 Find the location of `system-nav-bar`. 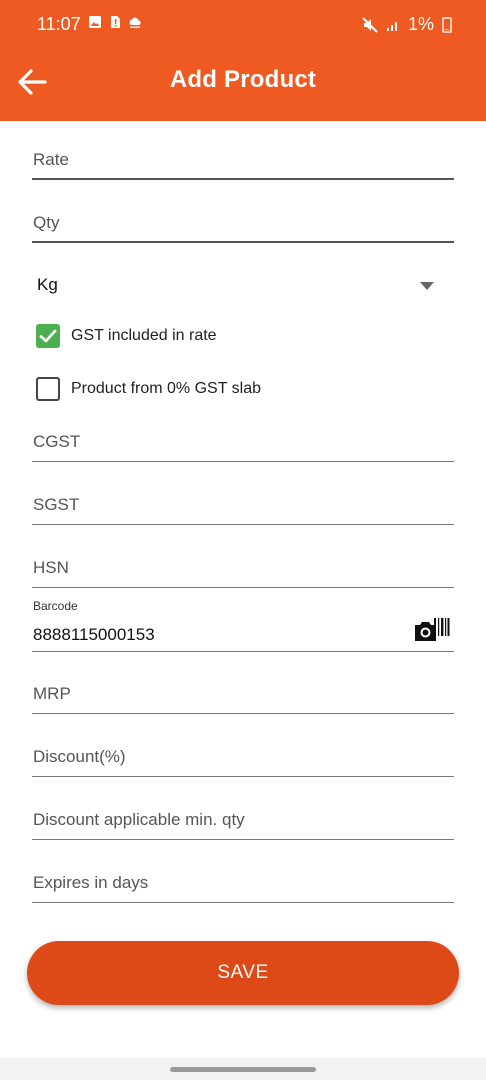

system-nav-bar is located at coordinates (243, 1069).